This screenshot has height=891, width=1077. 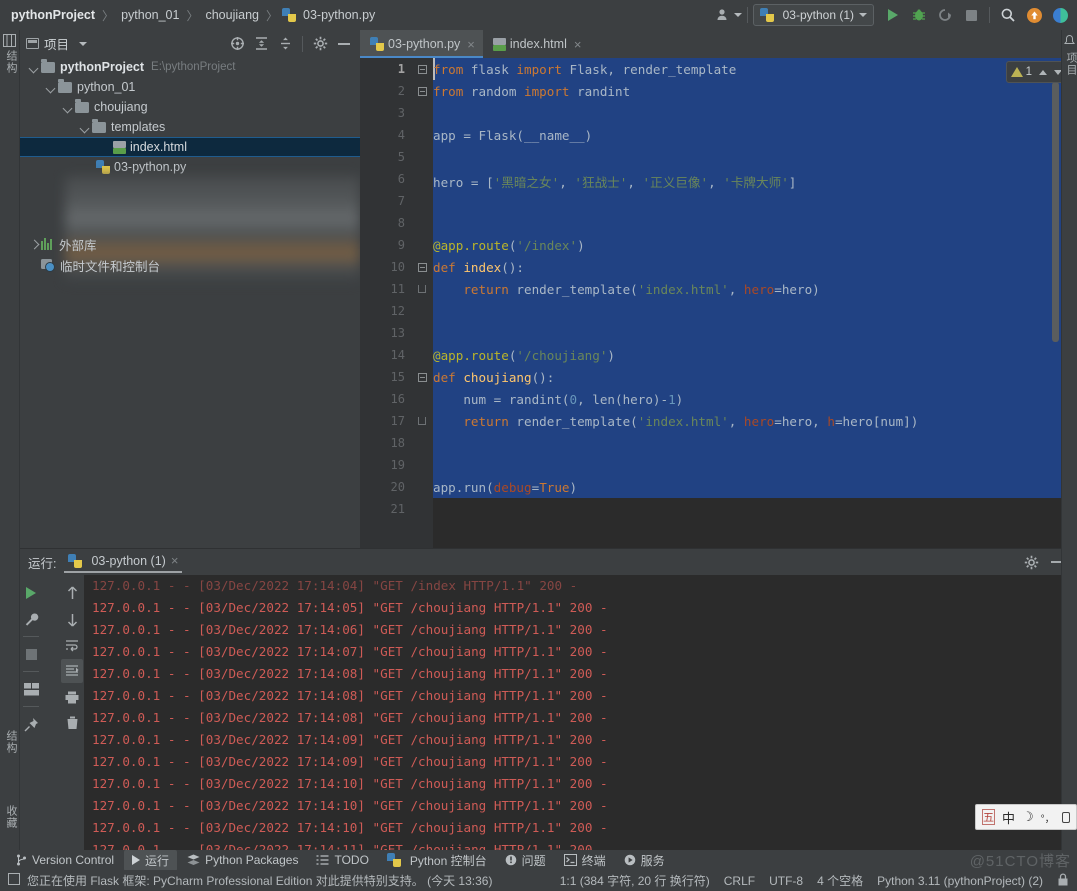 I want to click on ime-moon-icon: ☽, so click(x=1028, y=817).